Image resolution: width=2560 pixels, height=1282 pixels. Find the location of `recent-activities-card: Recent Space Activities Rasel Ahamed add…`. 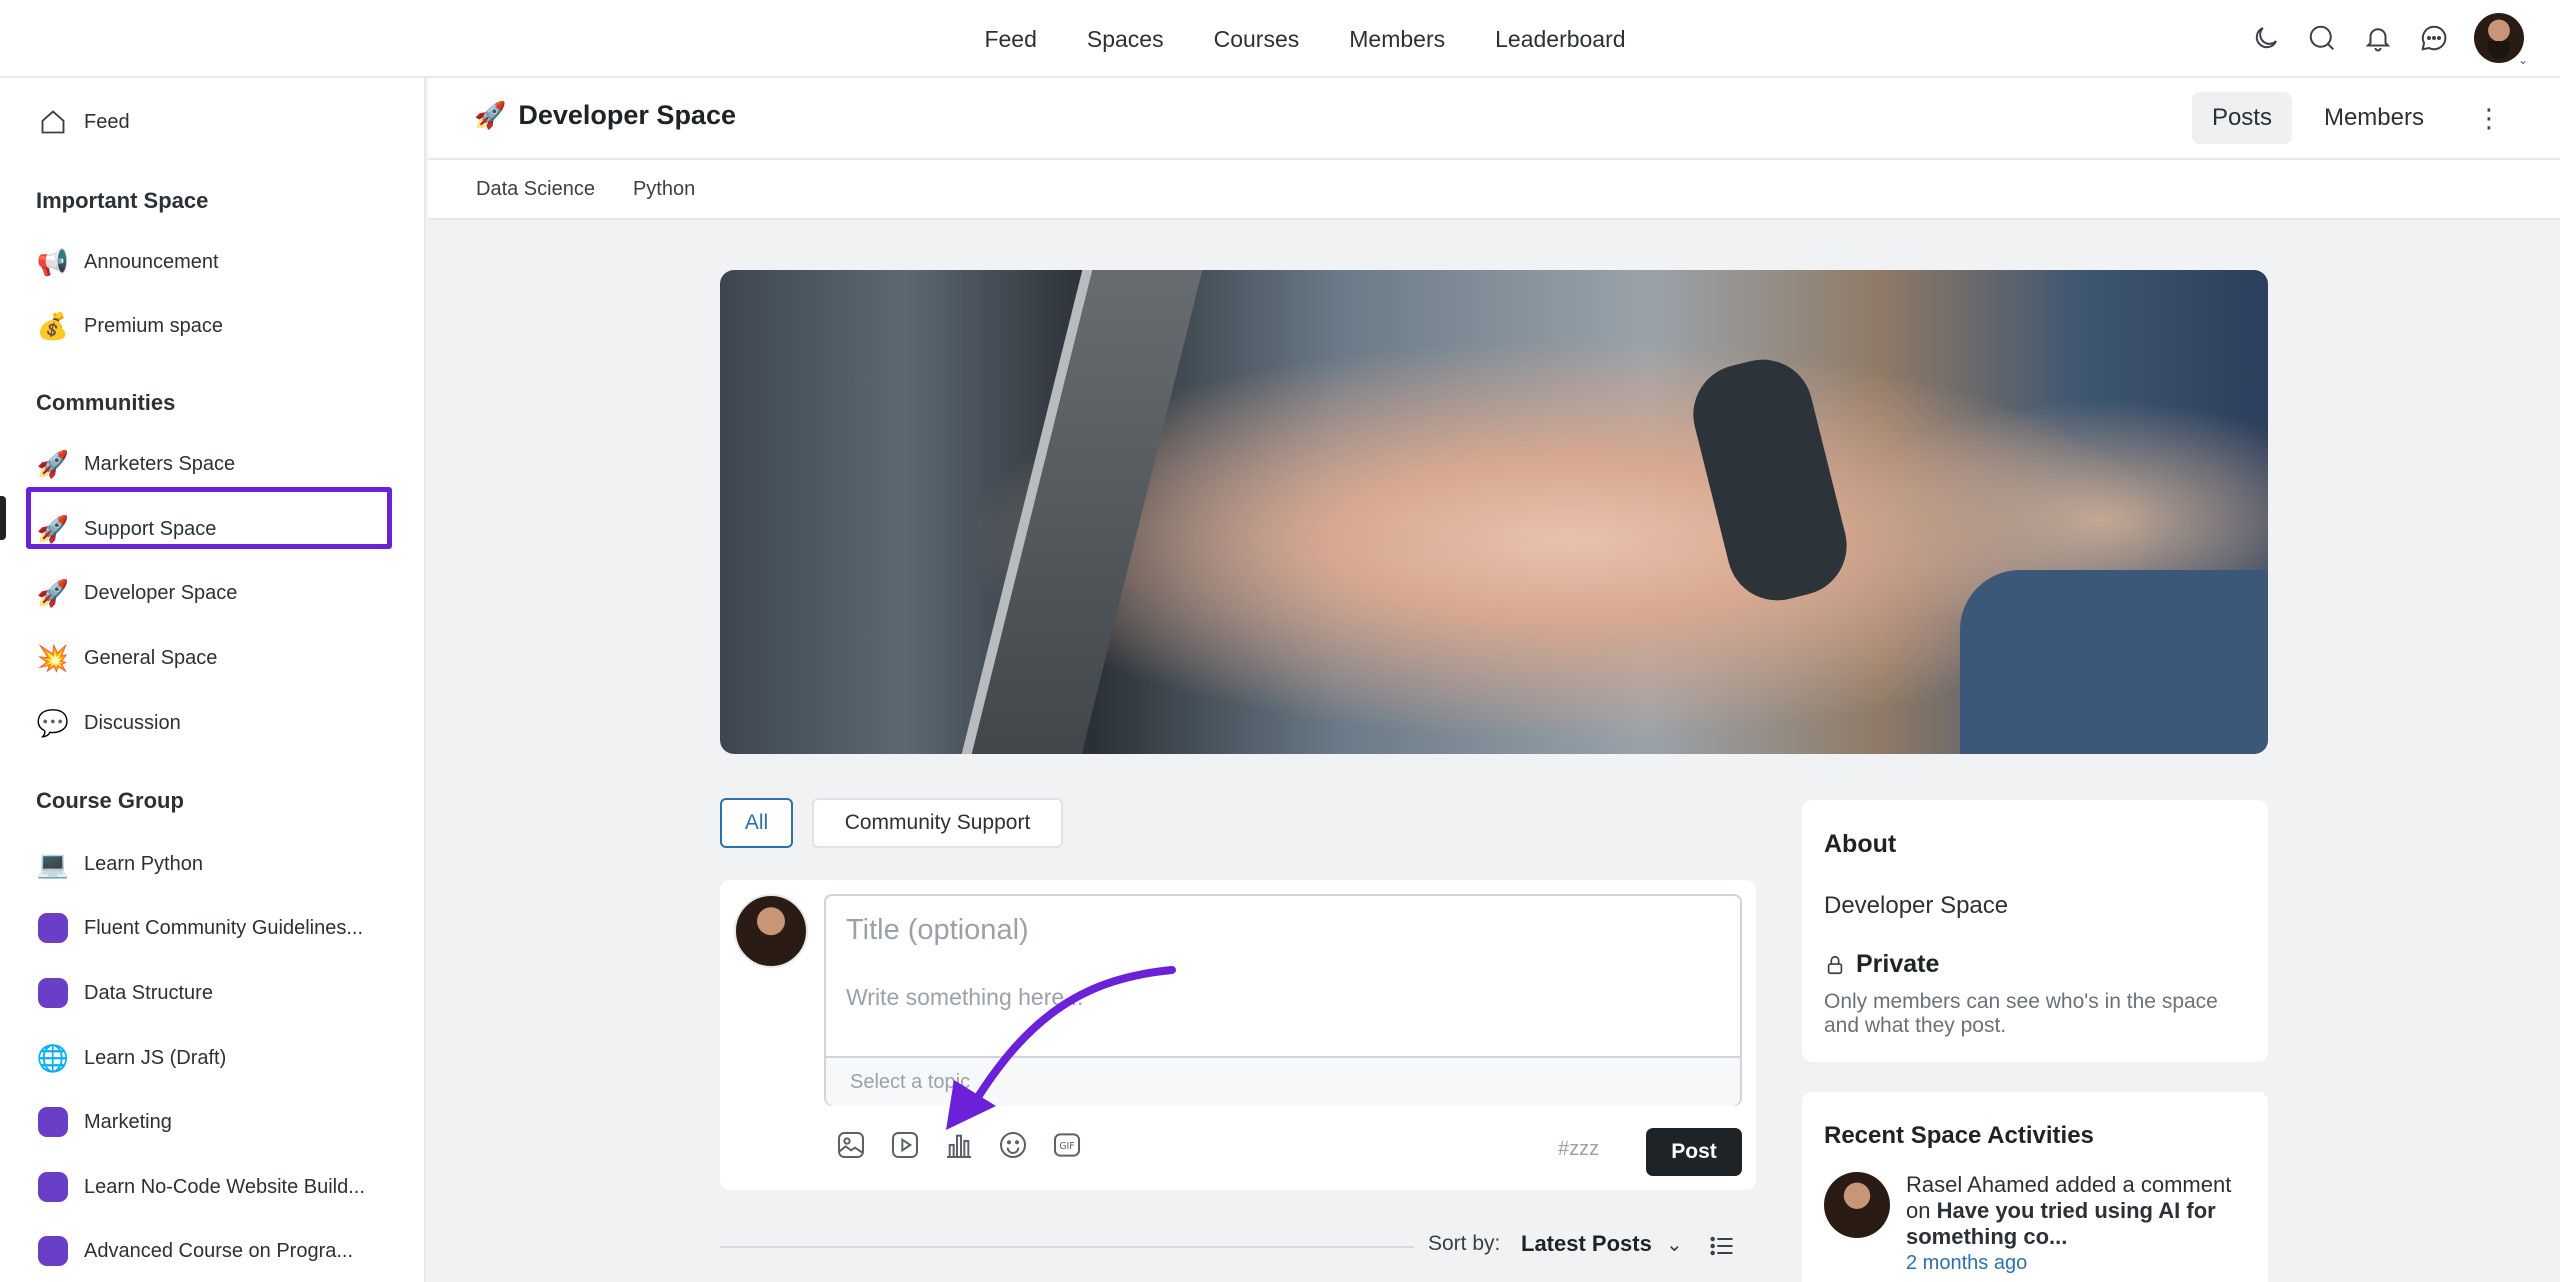

recent-activities-card: Recent Space Activities Rasel Ahamed add… is located at coordinates (2035, 1187).